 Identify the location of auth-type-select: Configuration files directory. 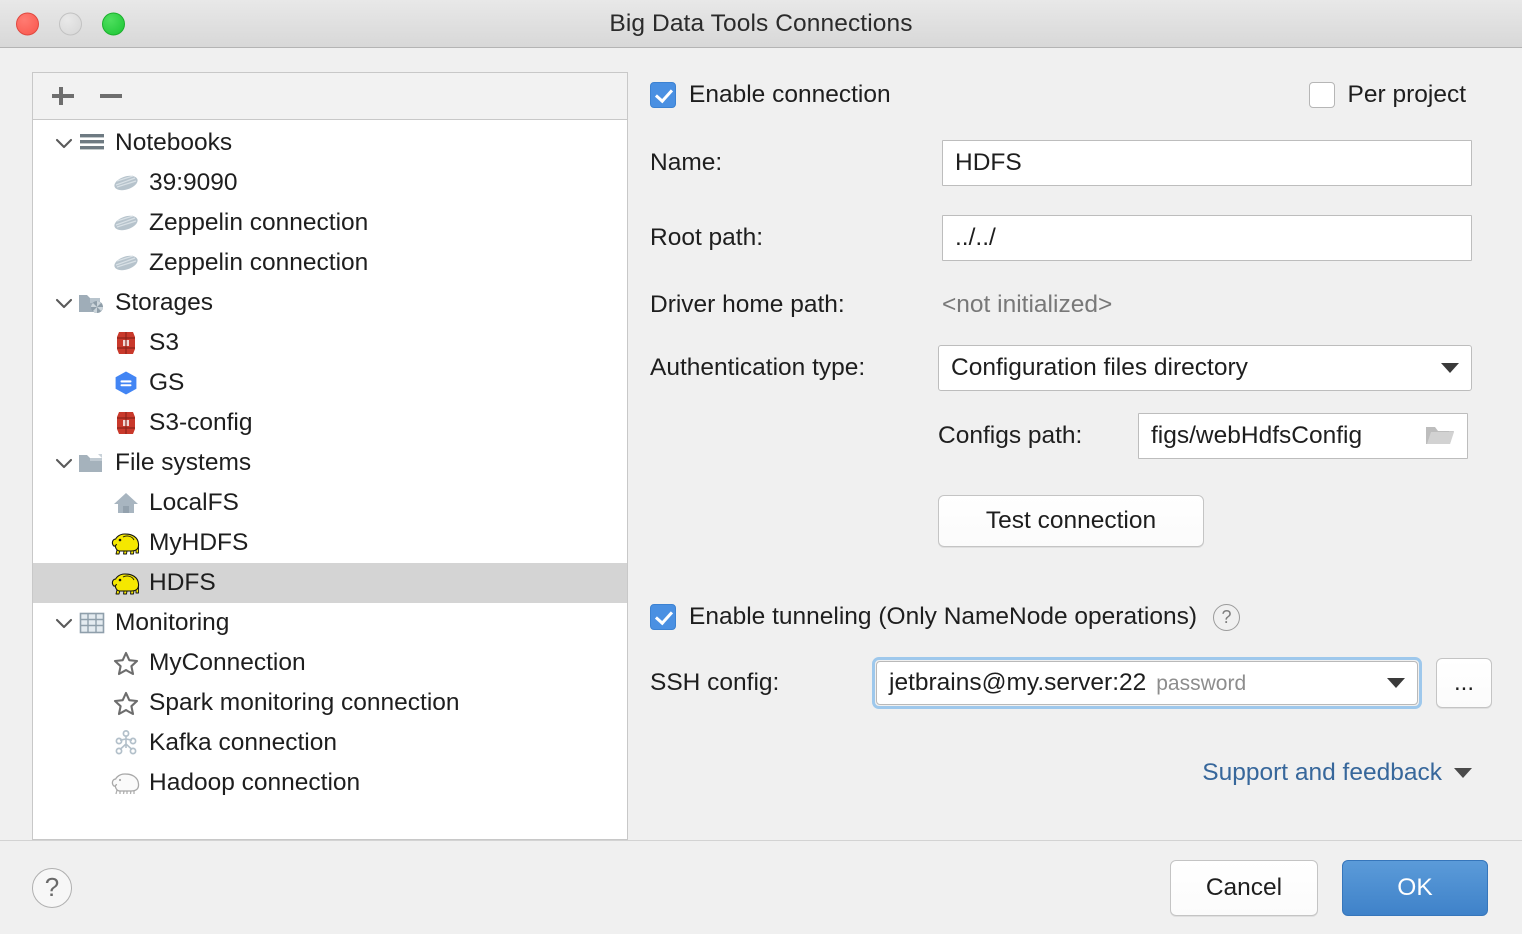
(1205, 368).